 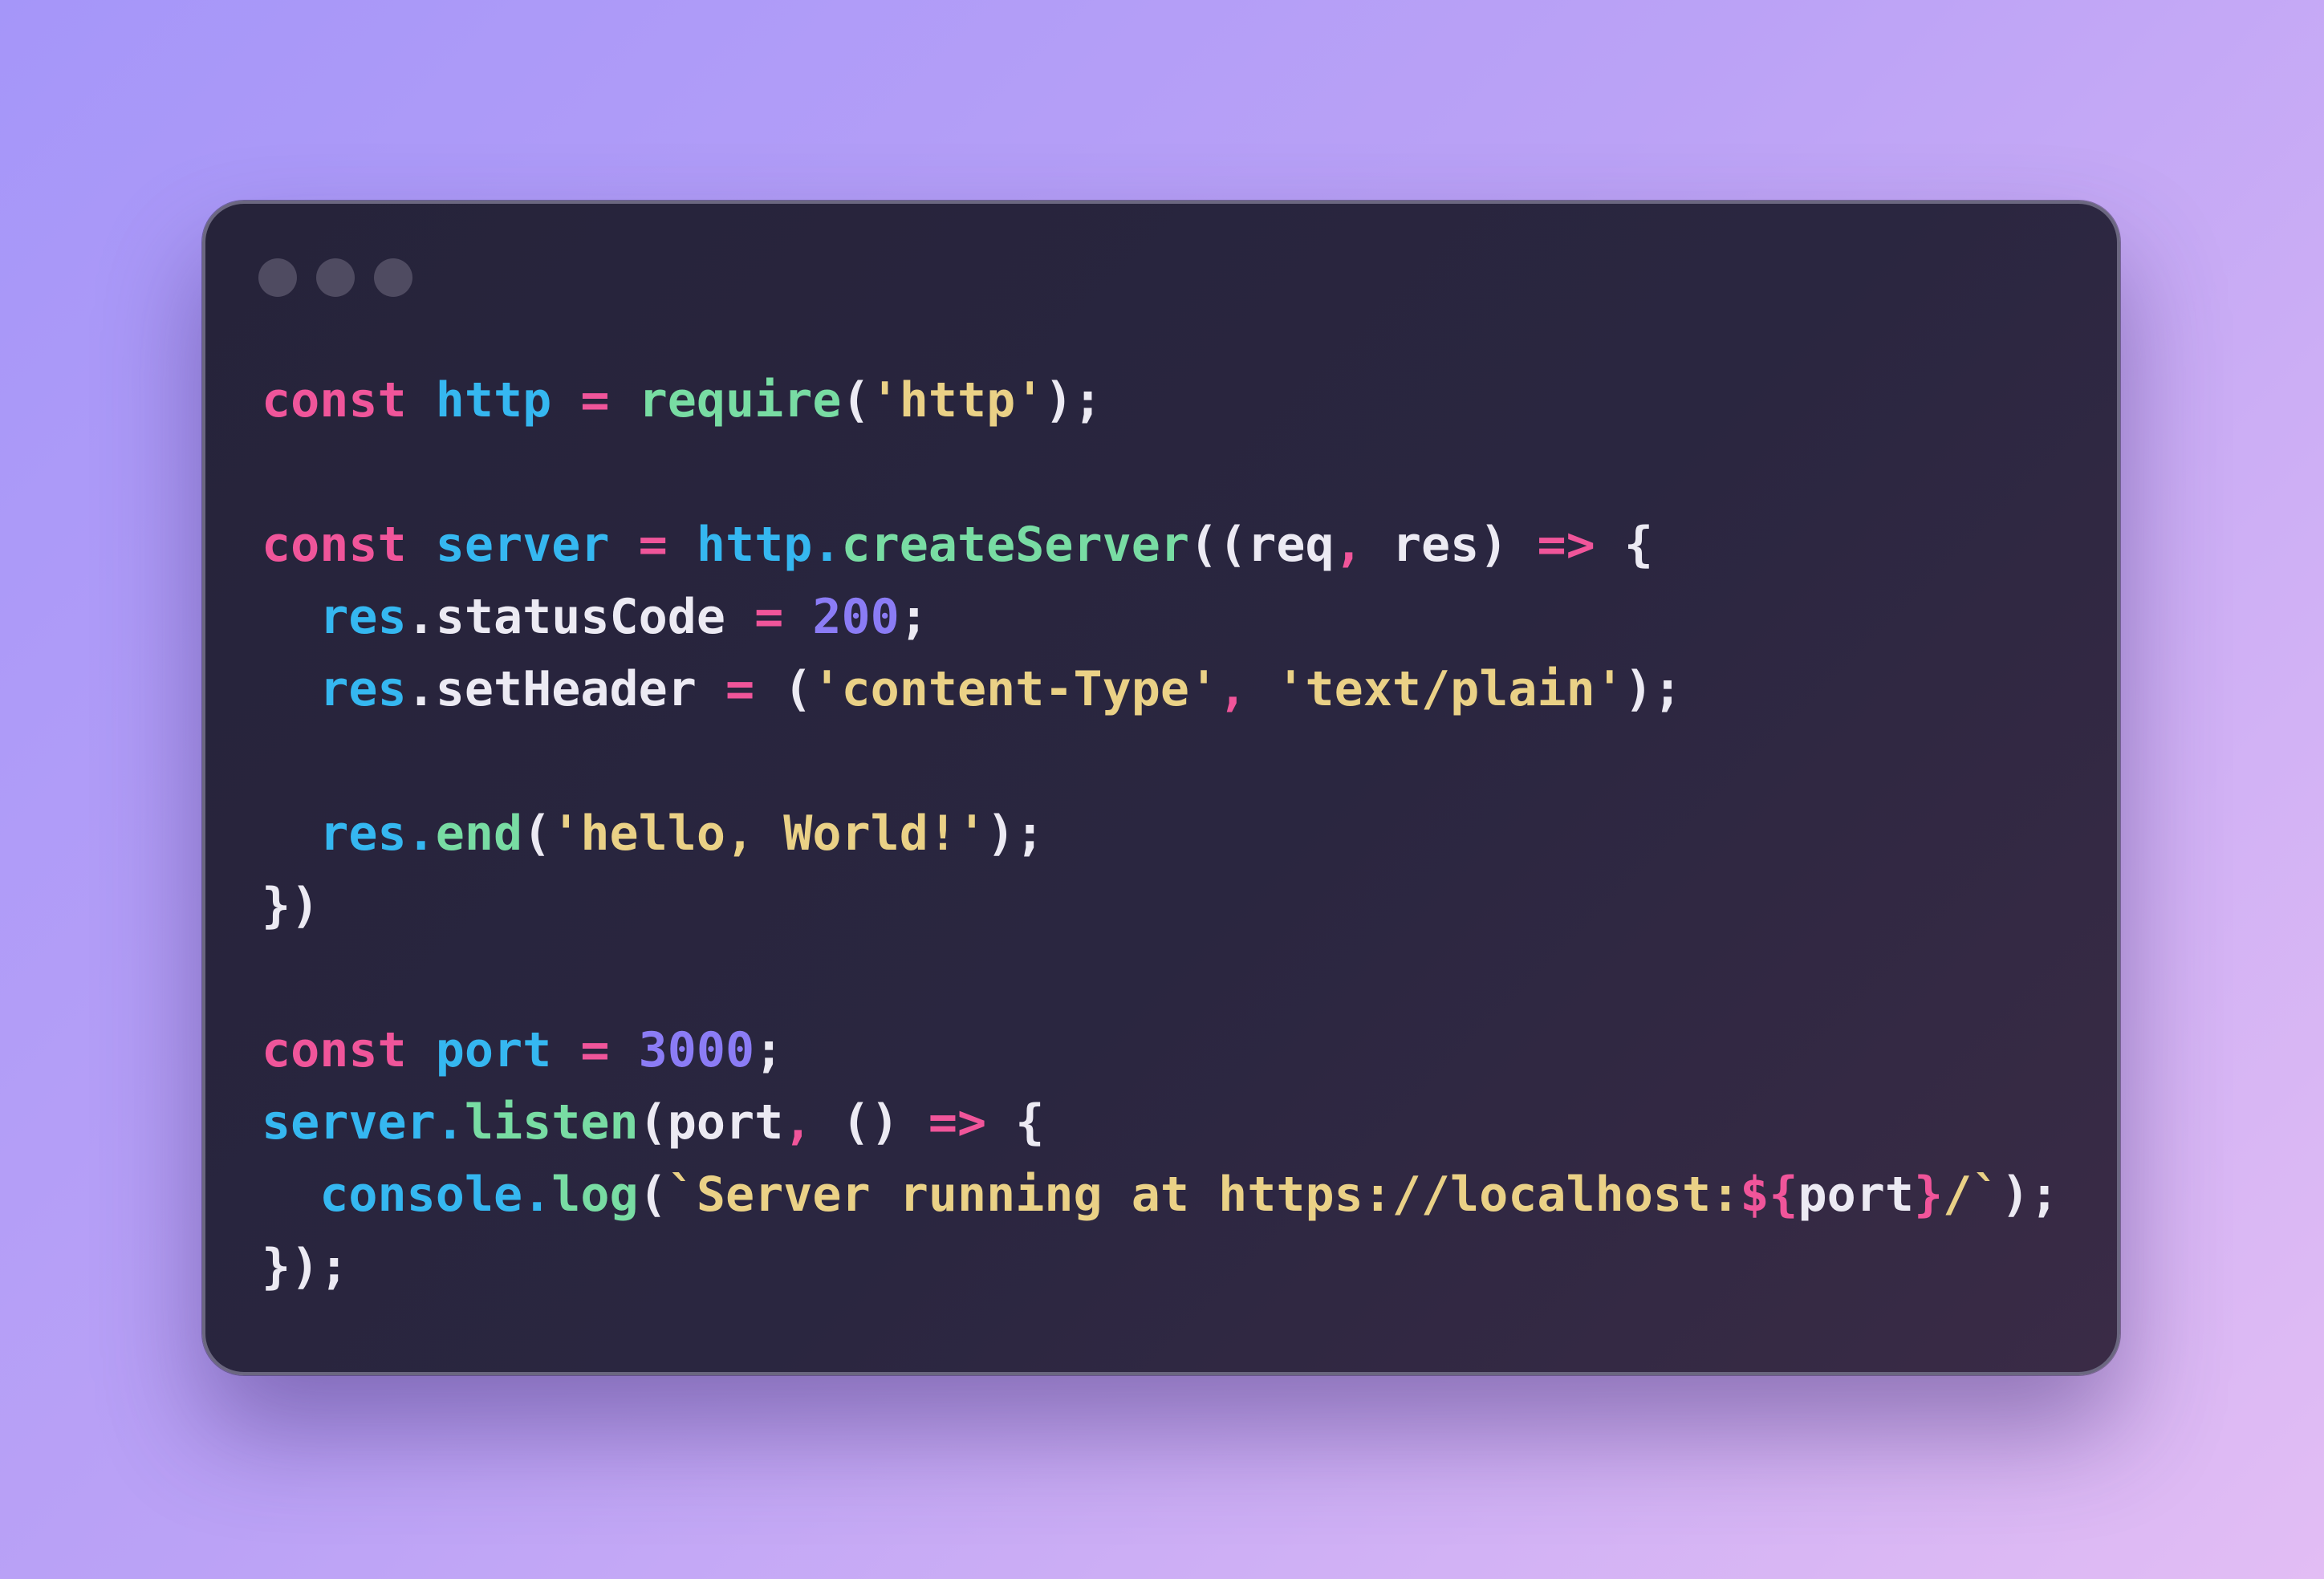 I want to click on close-dot-icon, so click(x=277, y=277).